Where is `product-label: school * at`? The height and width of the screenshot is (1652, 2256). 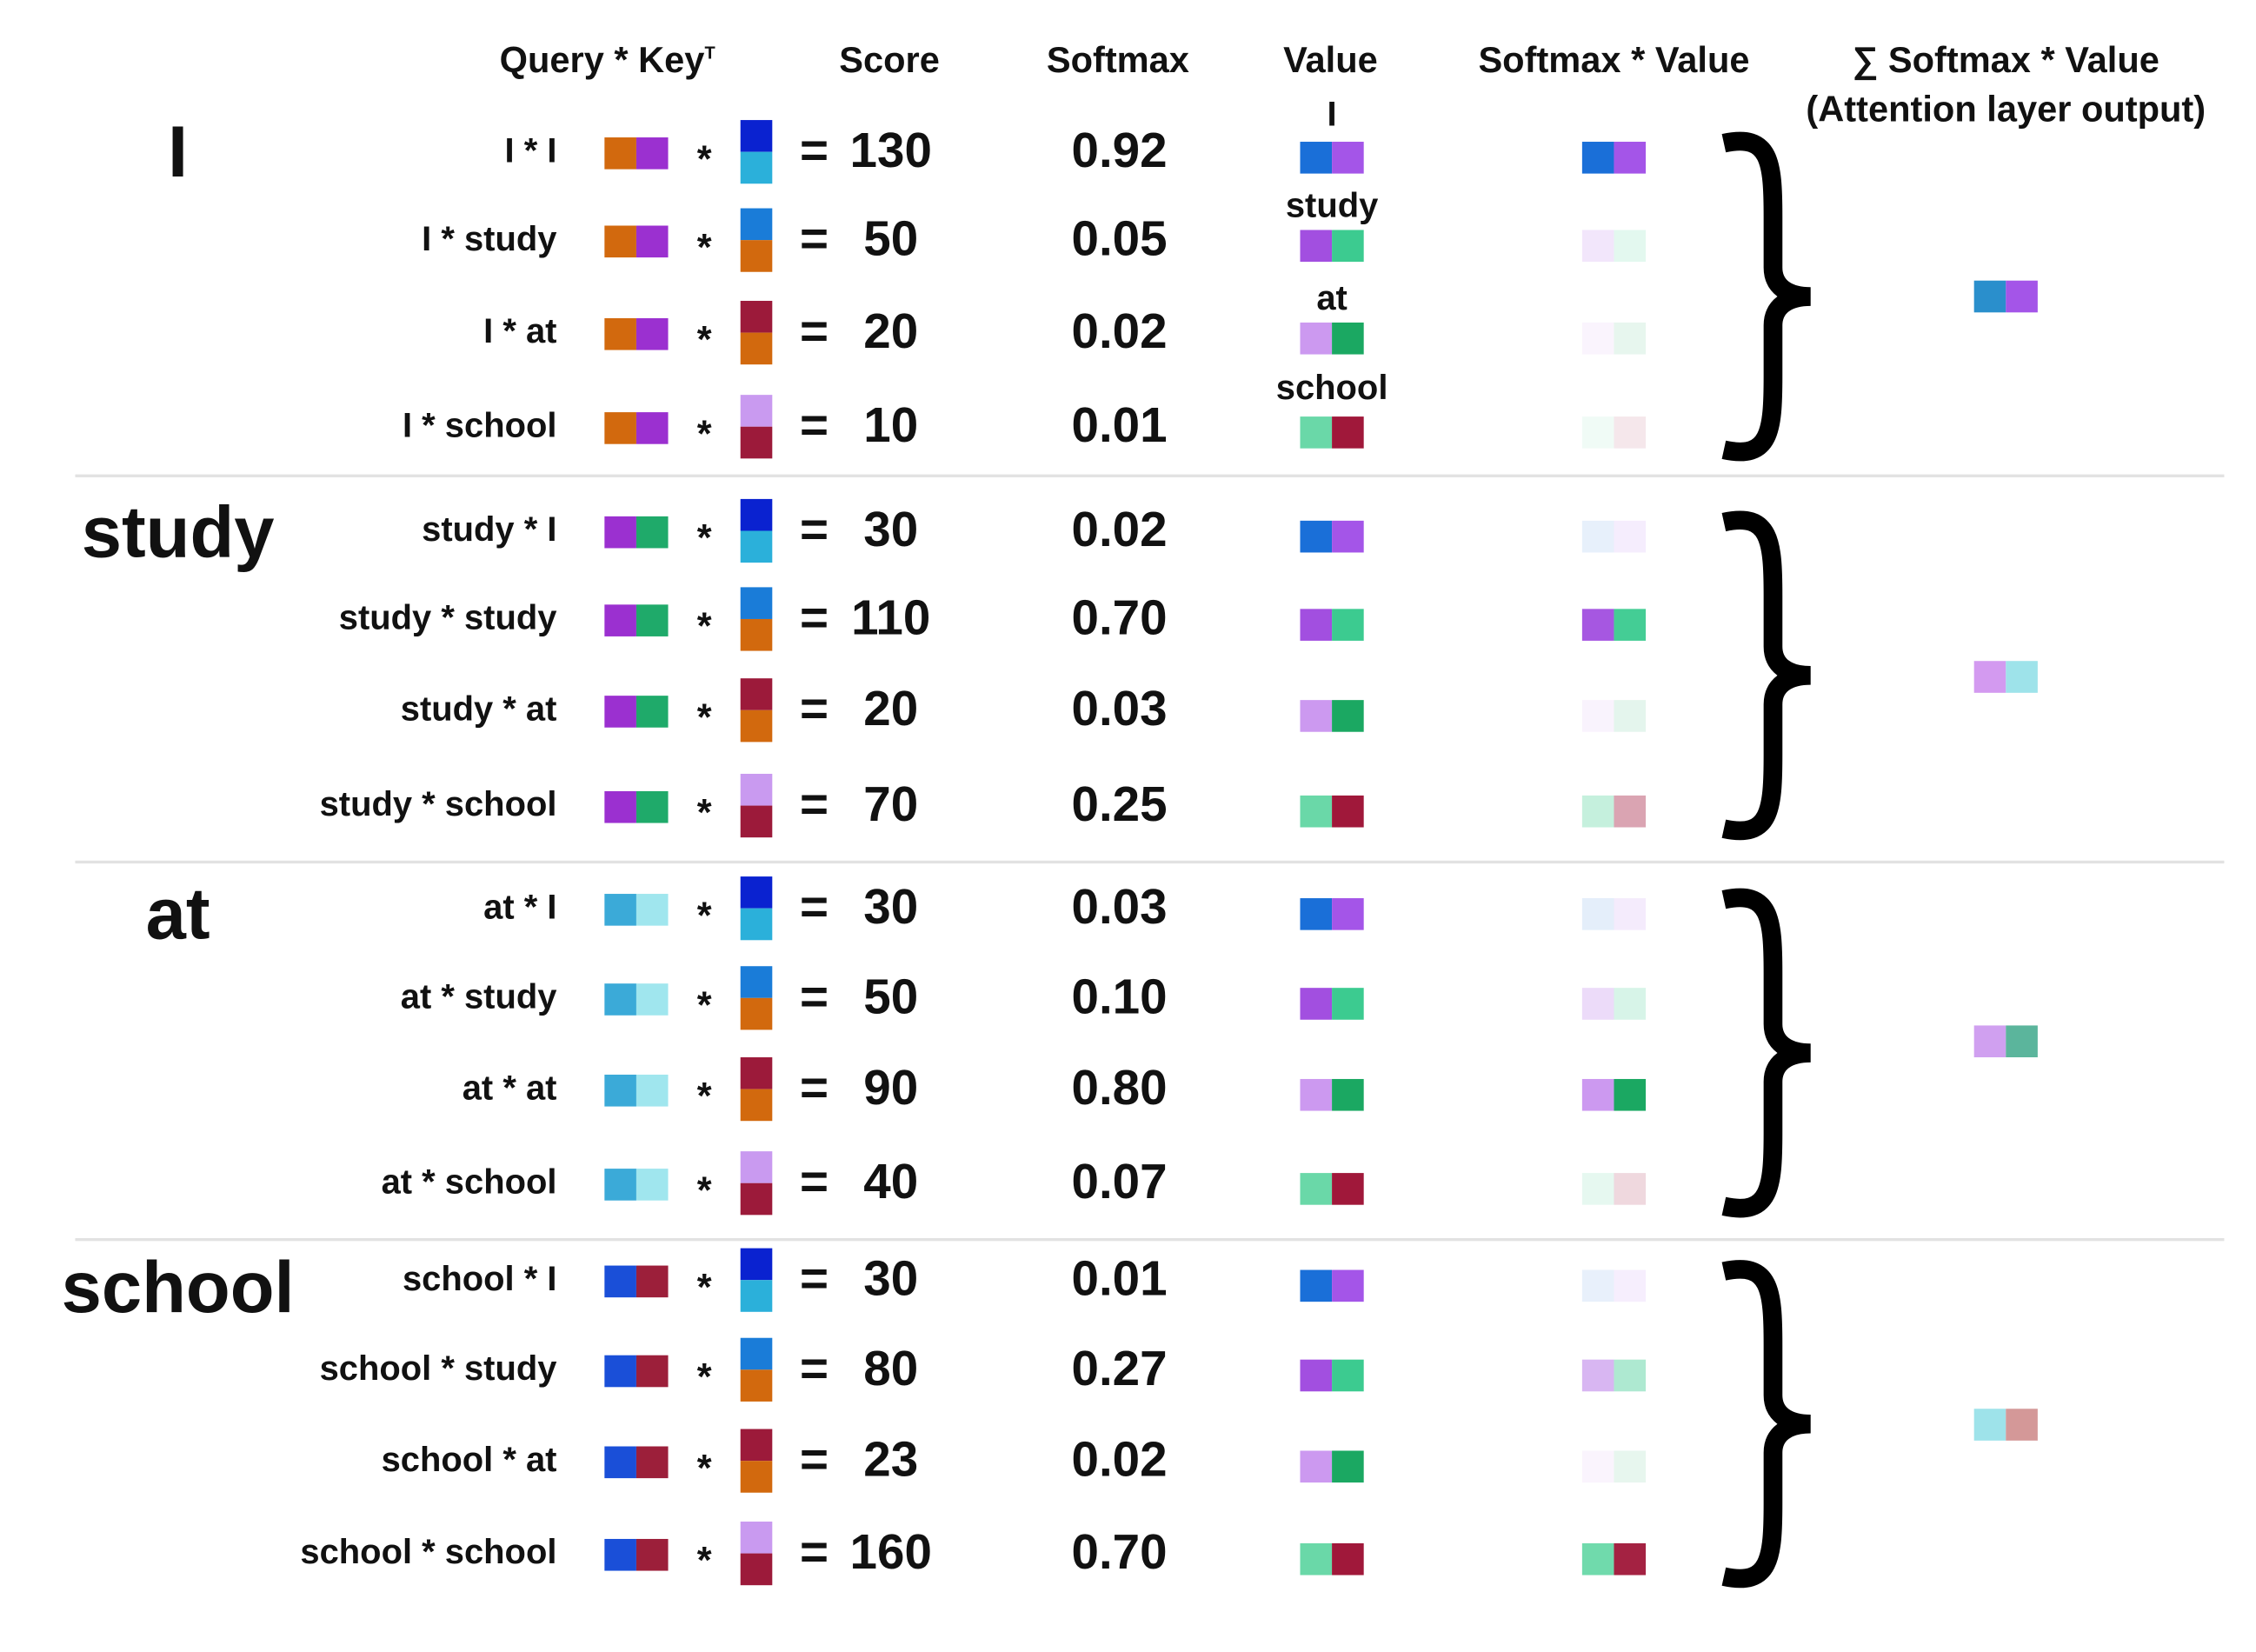
product-label: school * at is located at coordinates (469, 1460).